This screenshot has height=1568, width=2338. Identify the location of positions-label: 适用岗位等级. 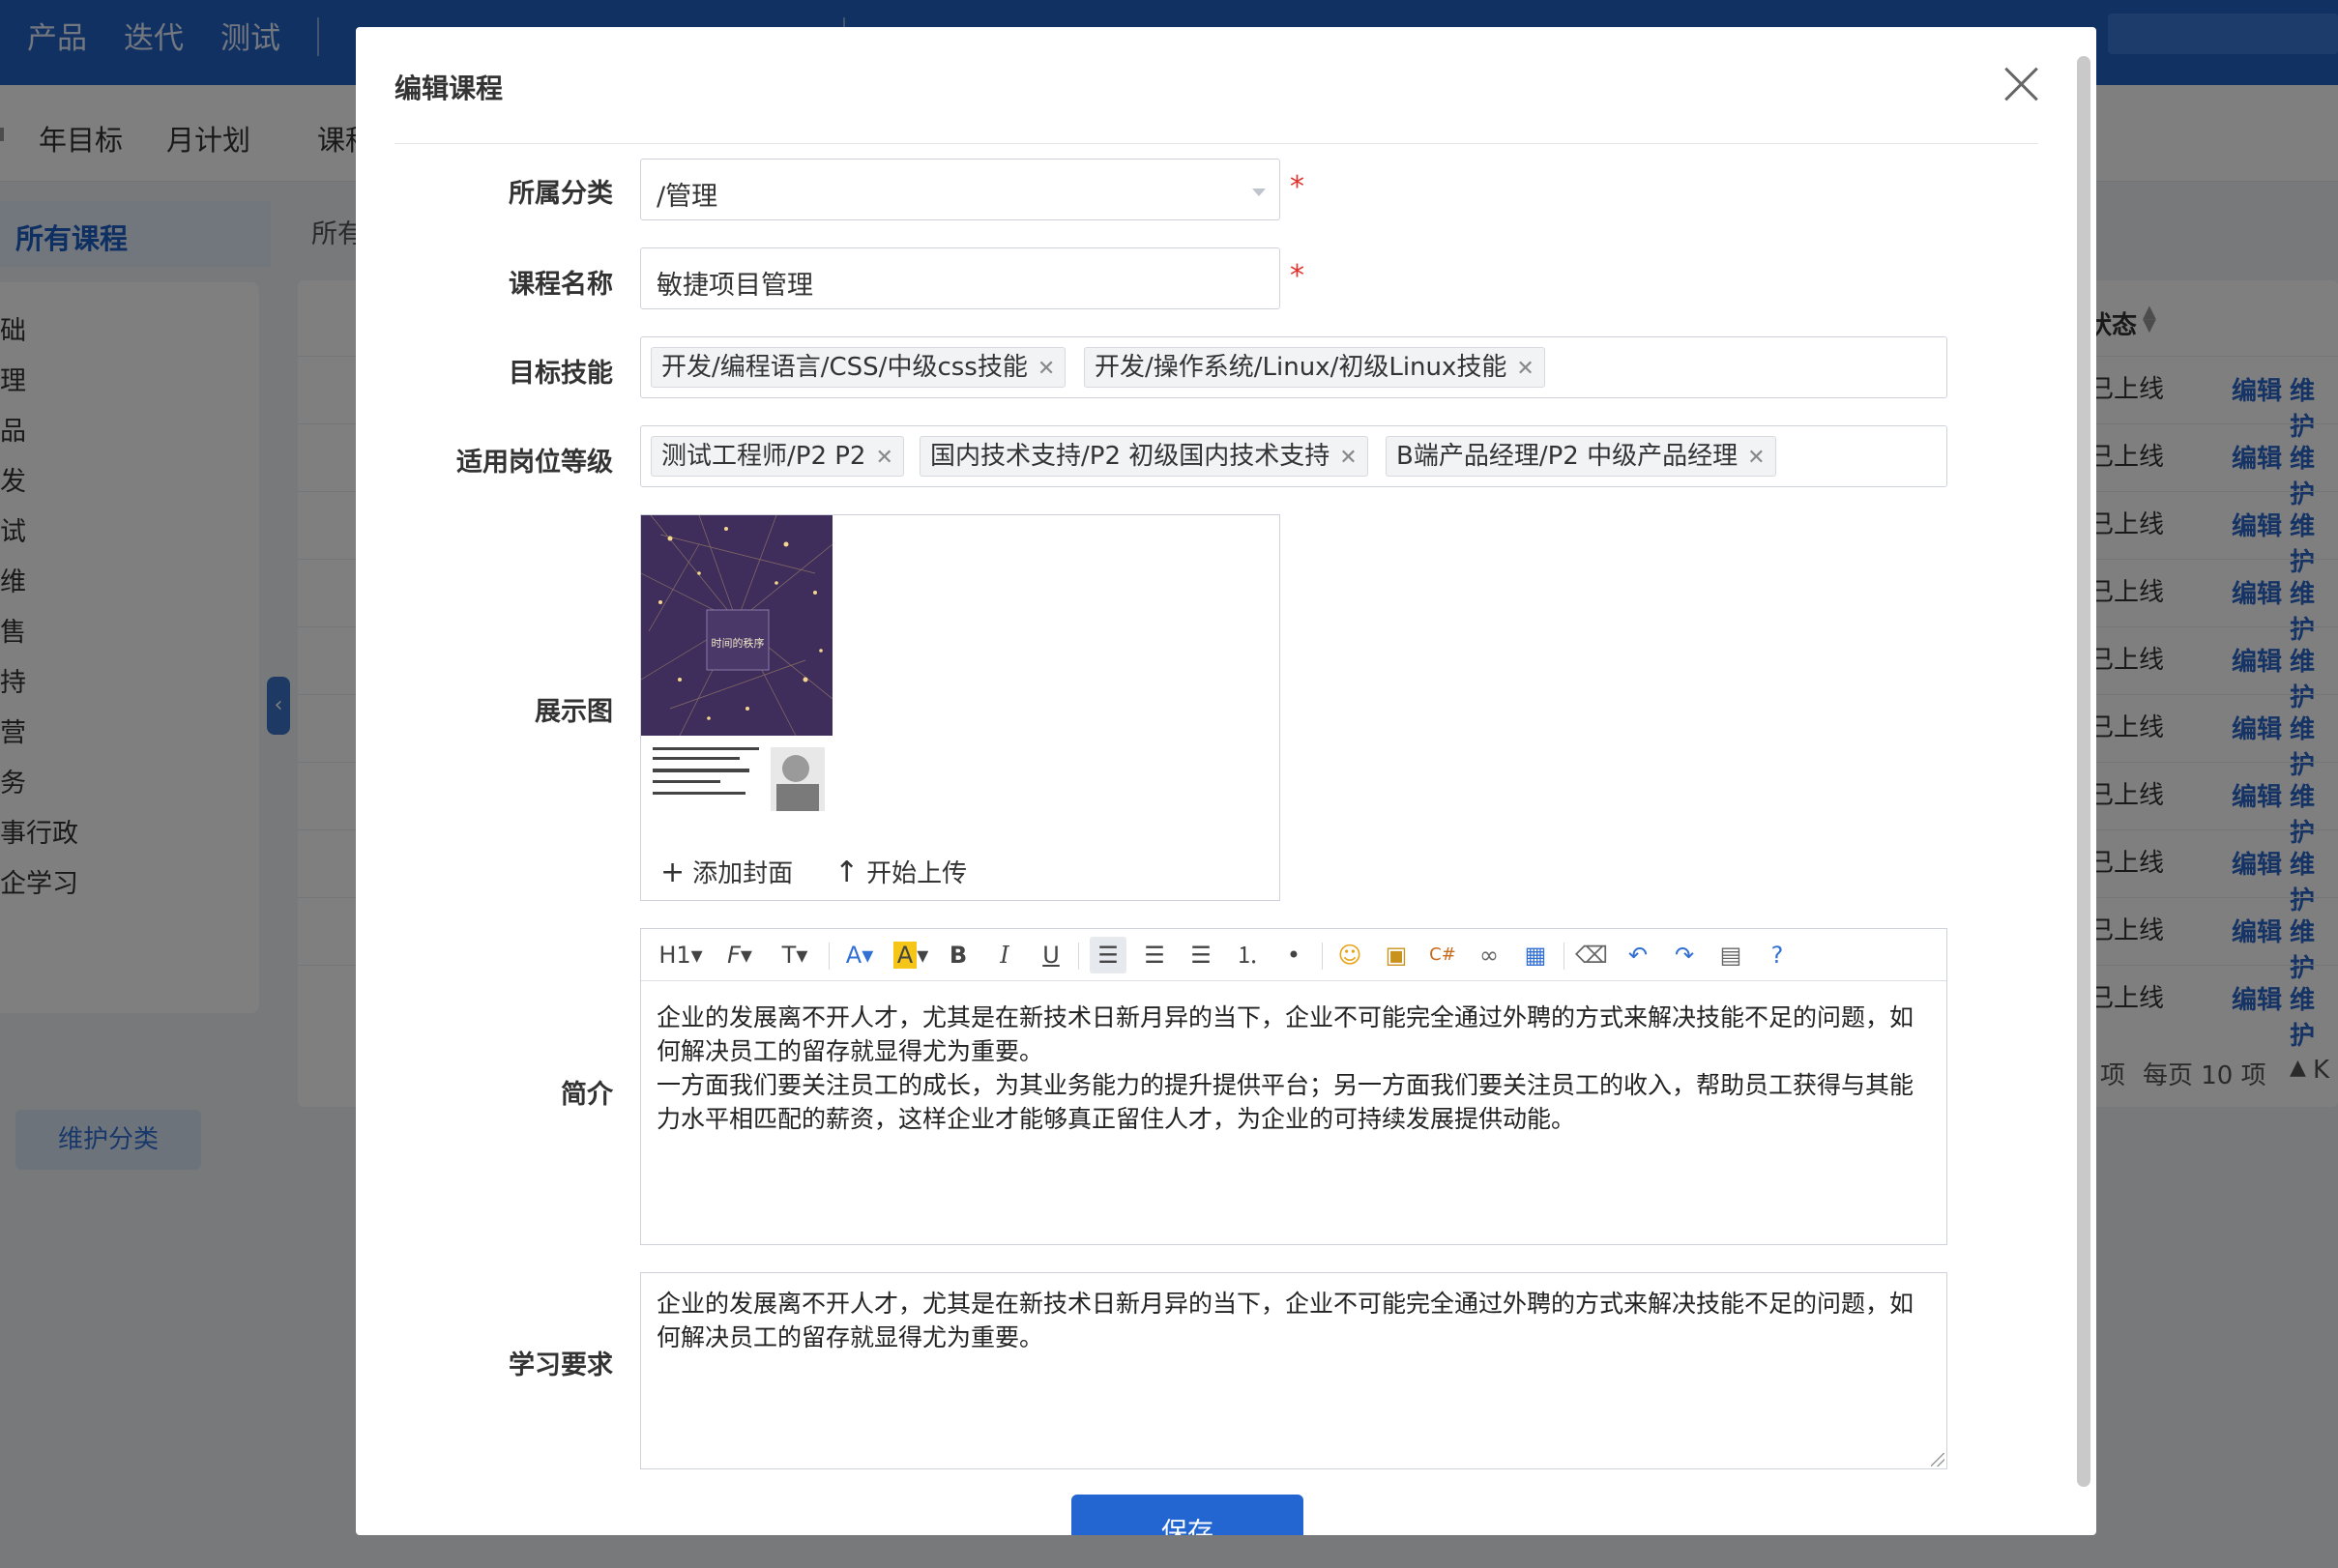
(534, 463).